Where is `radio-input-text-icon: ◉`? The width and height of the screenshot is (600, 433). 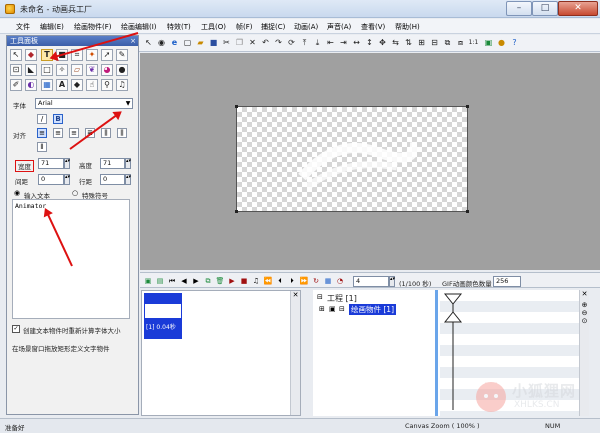
radio-input-text-icon: ◉ is located at coordinates (17, 193).